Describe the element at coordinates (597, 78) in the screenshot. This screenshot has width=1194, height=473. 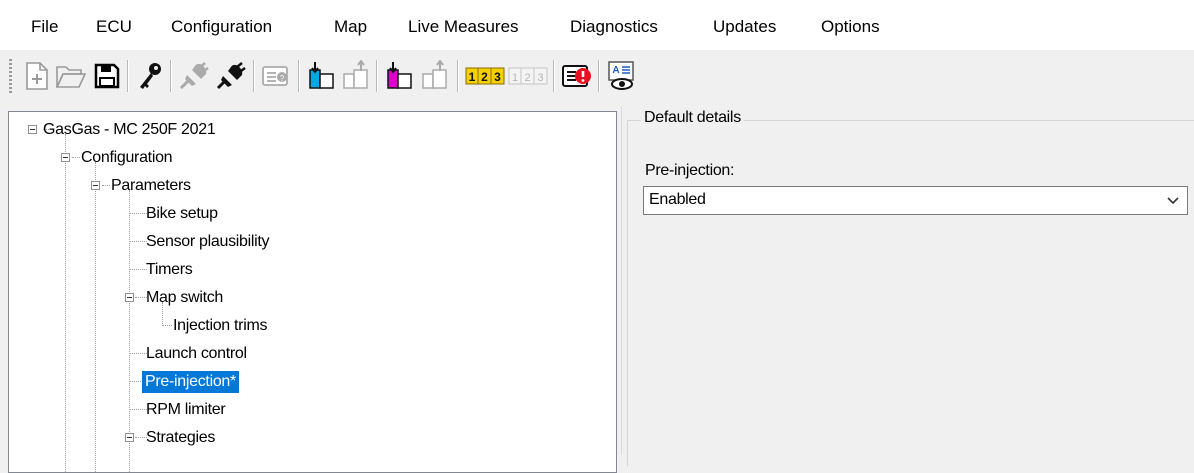
I see `toolbar: ? 123 123 A` at that location.